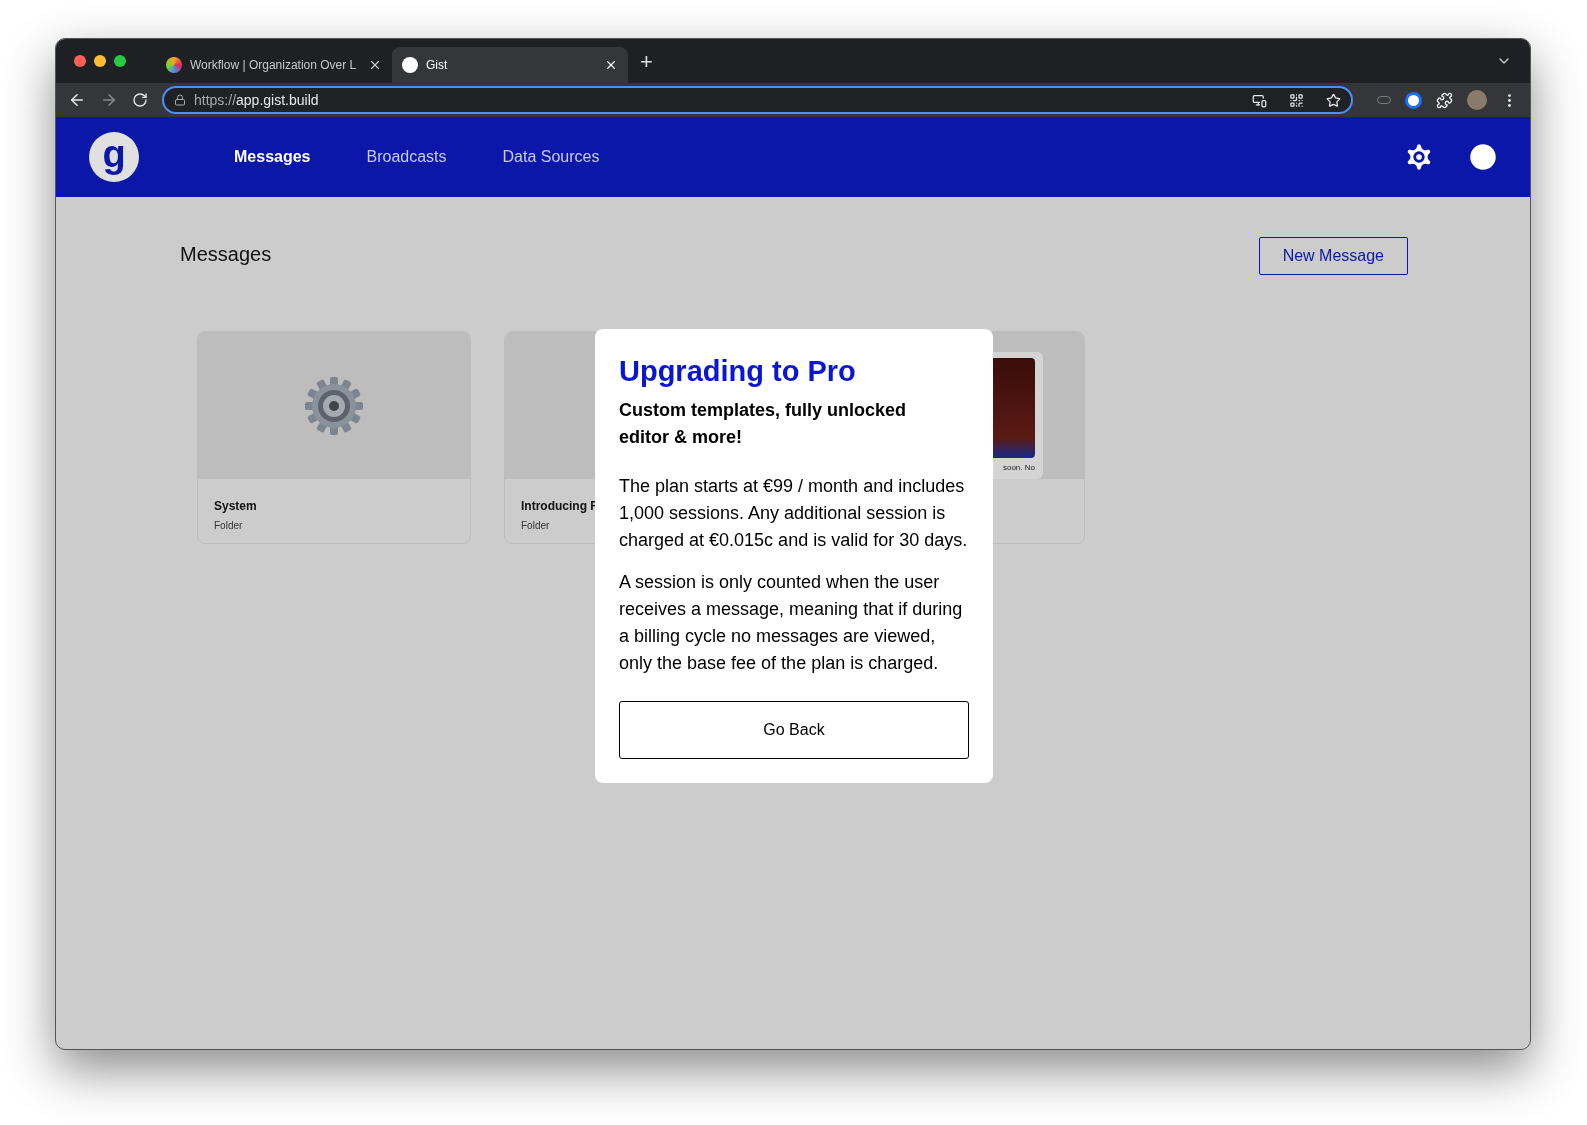 The width and height of the screenshot is (1587, 1125). What do you see at coordinates (1477, 100) in the screenshot?
I see `avatar-icon` at bounding box center [1477, 100].